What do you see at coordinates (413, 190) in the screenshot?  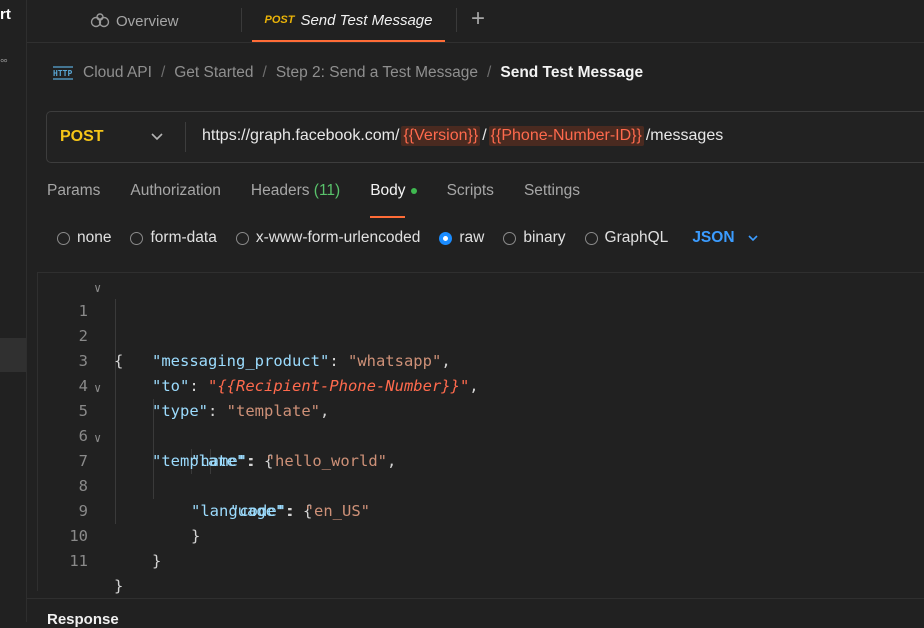 I see `body-indicator-dot` at bounding box center [413, 190].